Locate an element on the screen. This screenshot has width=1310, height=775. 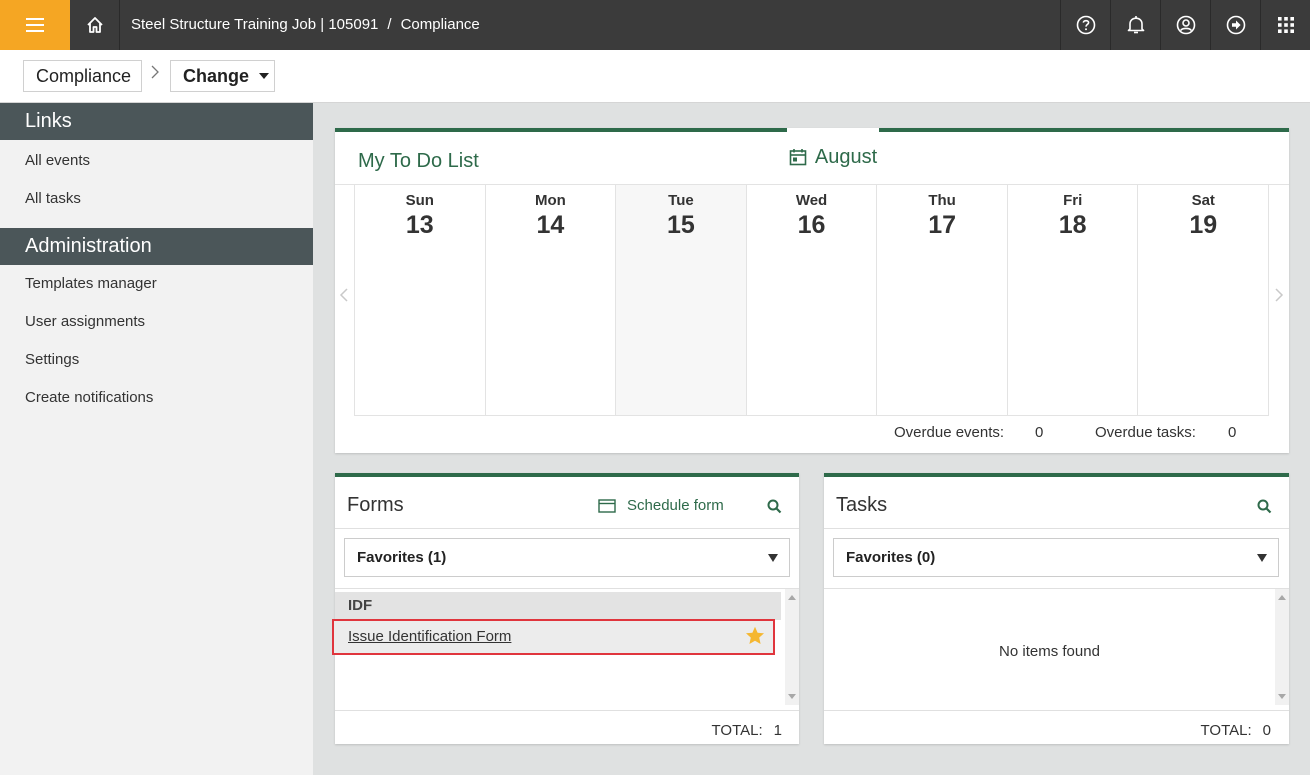
prev-week-icon is located at coordinates (344, 295).